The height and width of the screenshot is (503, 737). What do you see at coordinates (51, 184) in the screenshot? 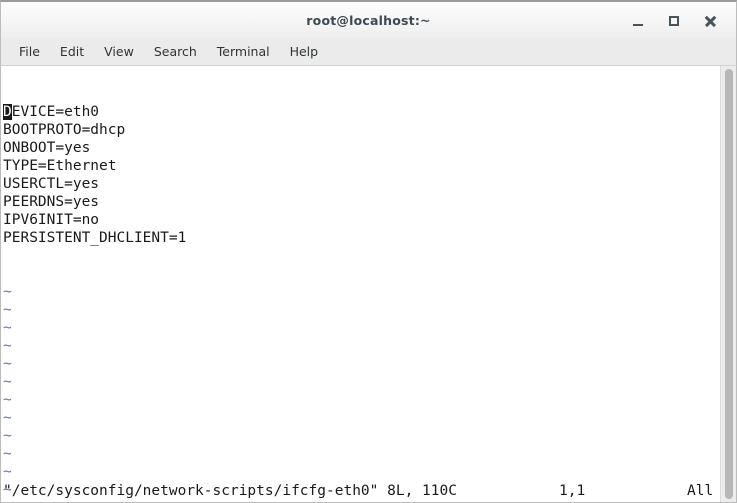
I see `editor-line: USERCTL=yes` at bounding box center [51, 184].